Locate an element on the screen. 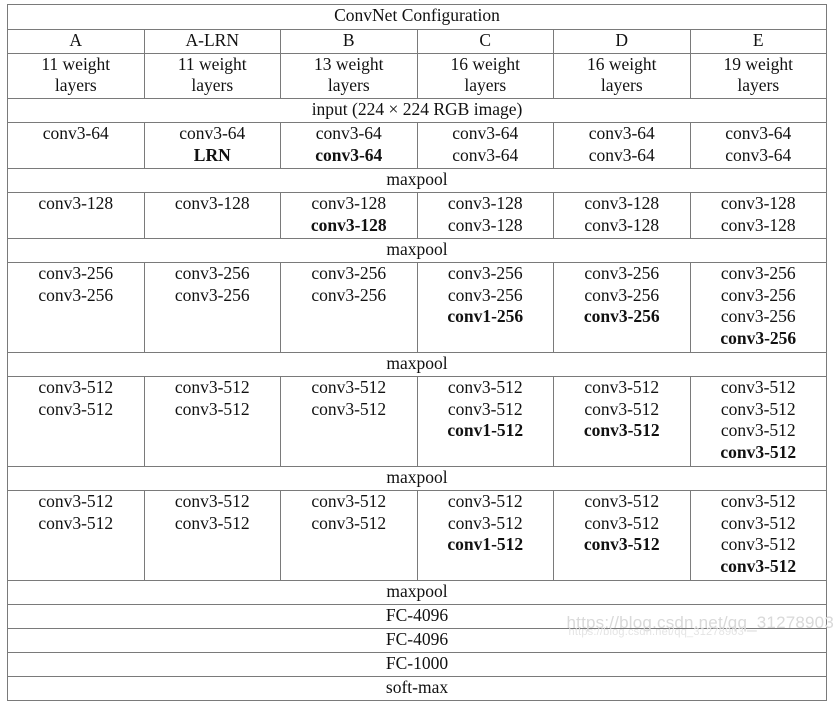 Image resolution: width=840 pixels, height=701 pixels. footer-label-soft-max: soft-max is located at coordinates (417, 688).